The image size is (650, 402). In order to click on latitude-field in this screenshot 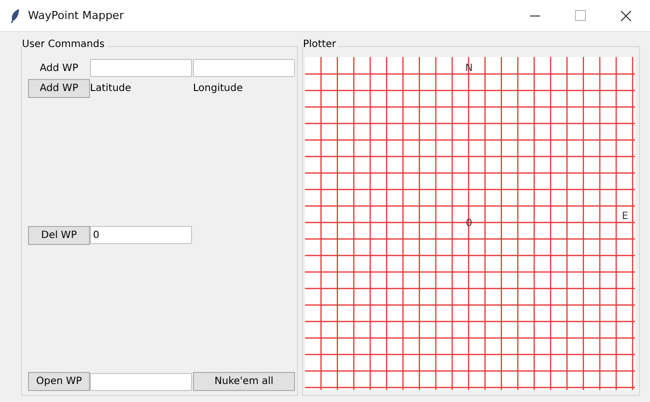, I will do `click(141, 68)`.